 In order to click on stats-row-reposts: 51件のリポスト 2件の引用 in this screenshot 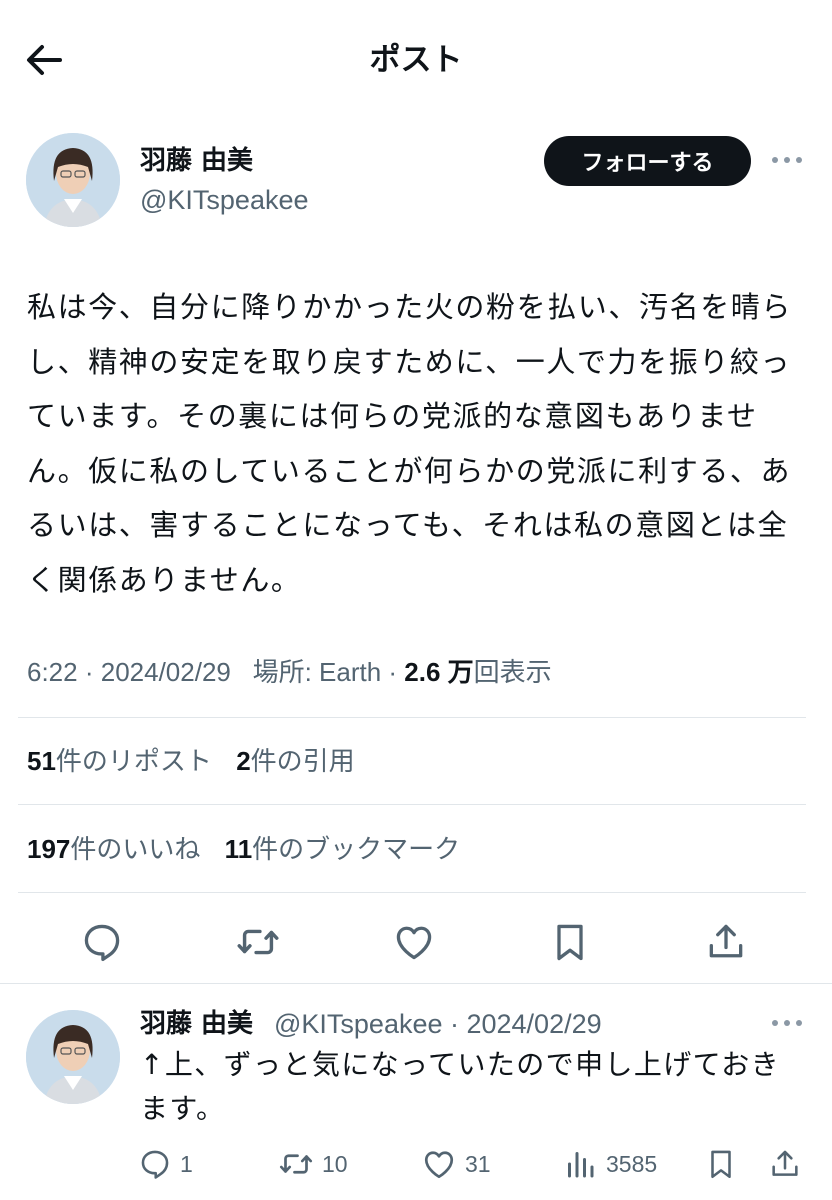, I will do `click(199, 761)`.